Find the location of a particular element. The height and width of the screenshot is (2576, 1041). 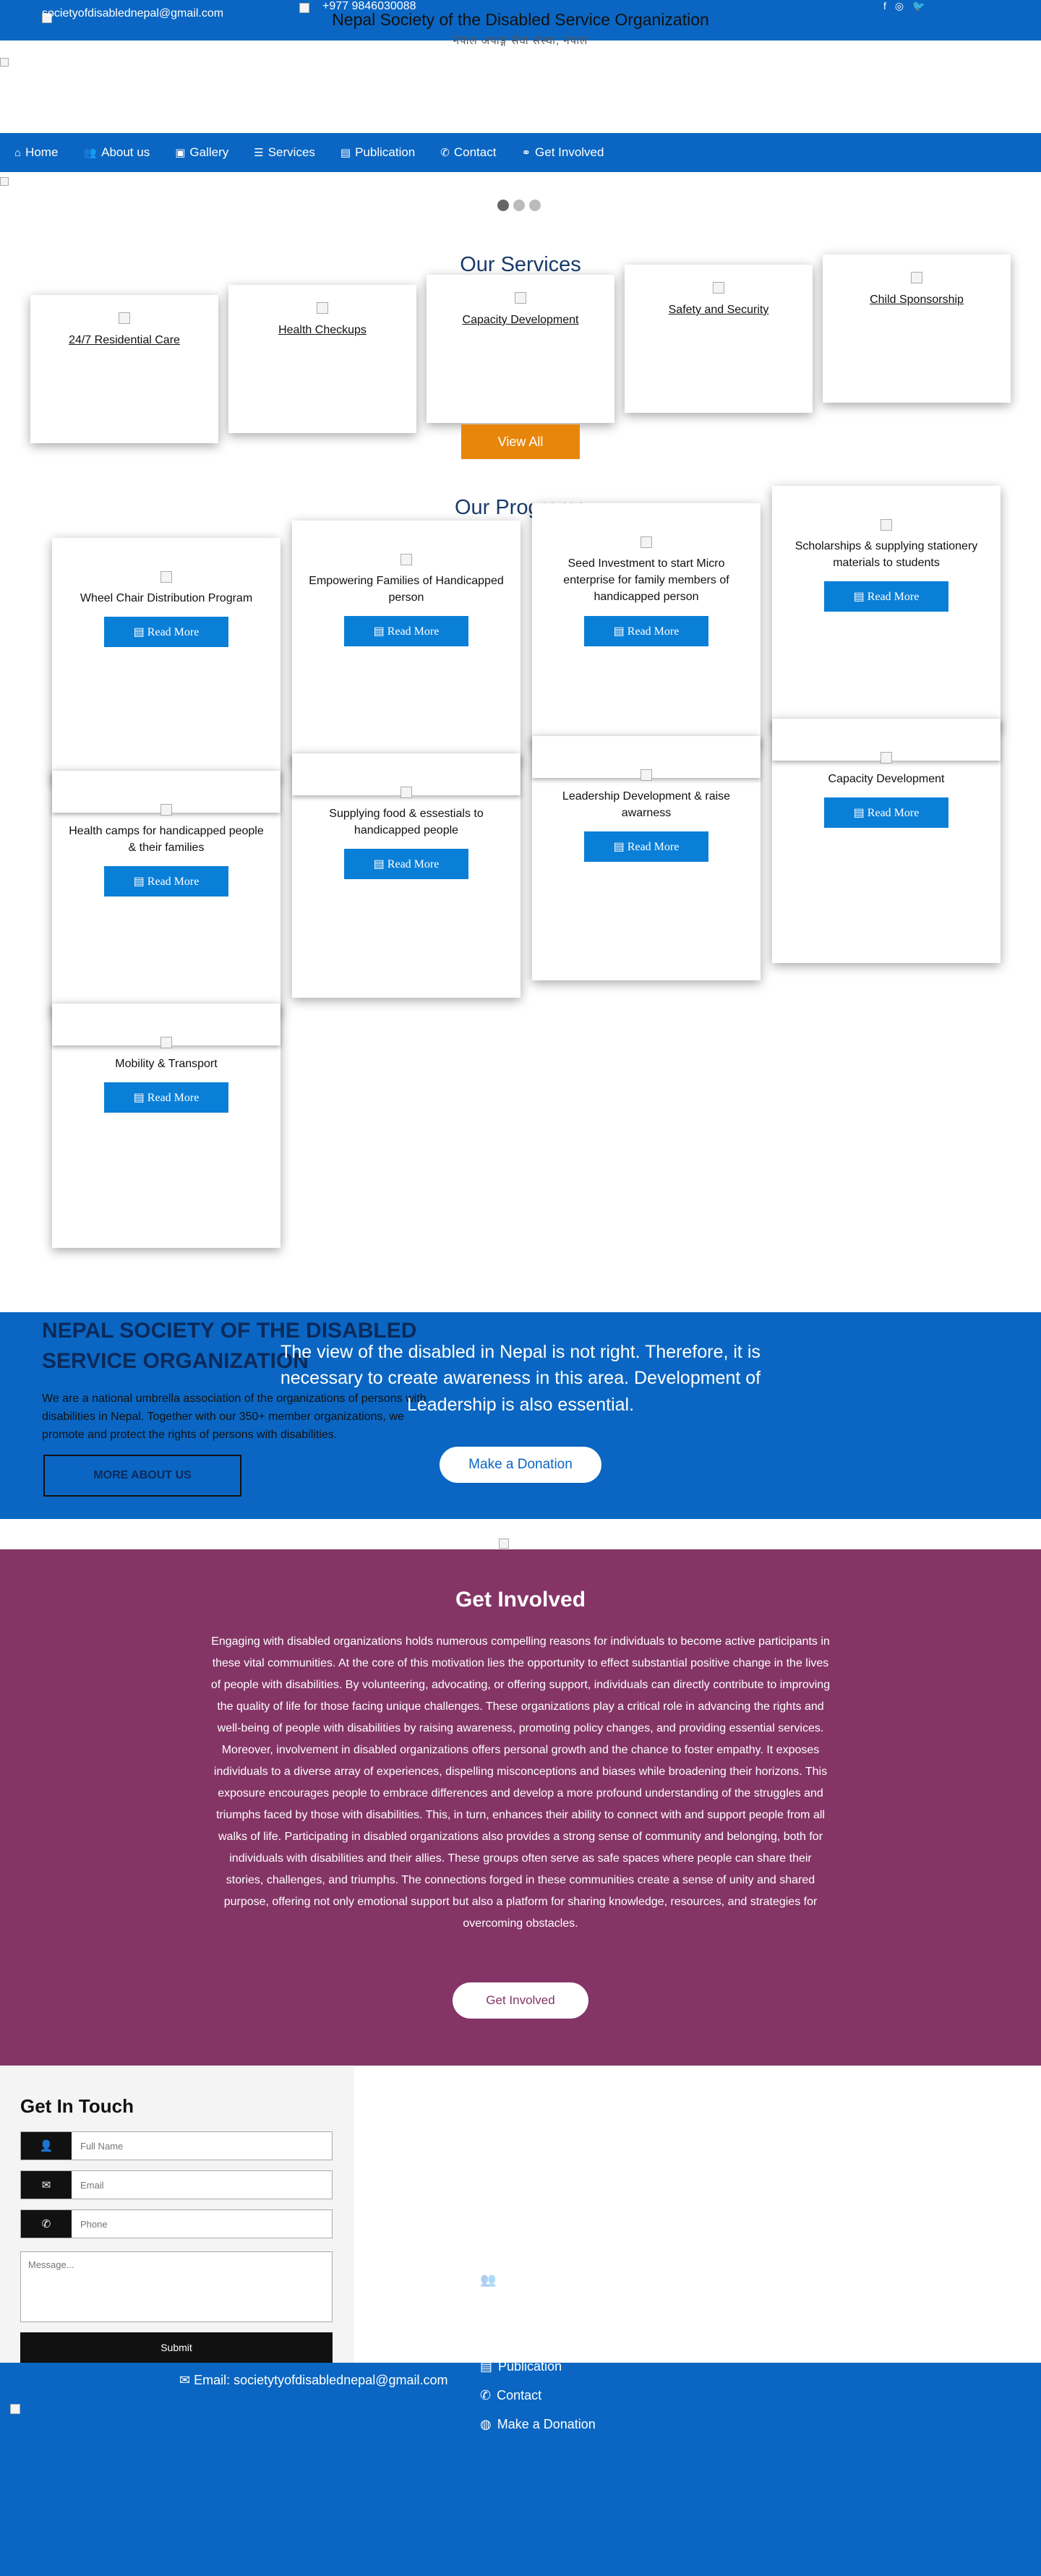

footer-link-icon: ✆ is located at coordinates (486, 2395).